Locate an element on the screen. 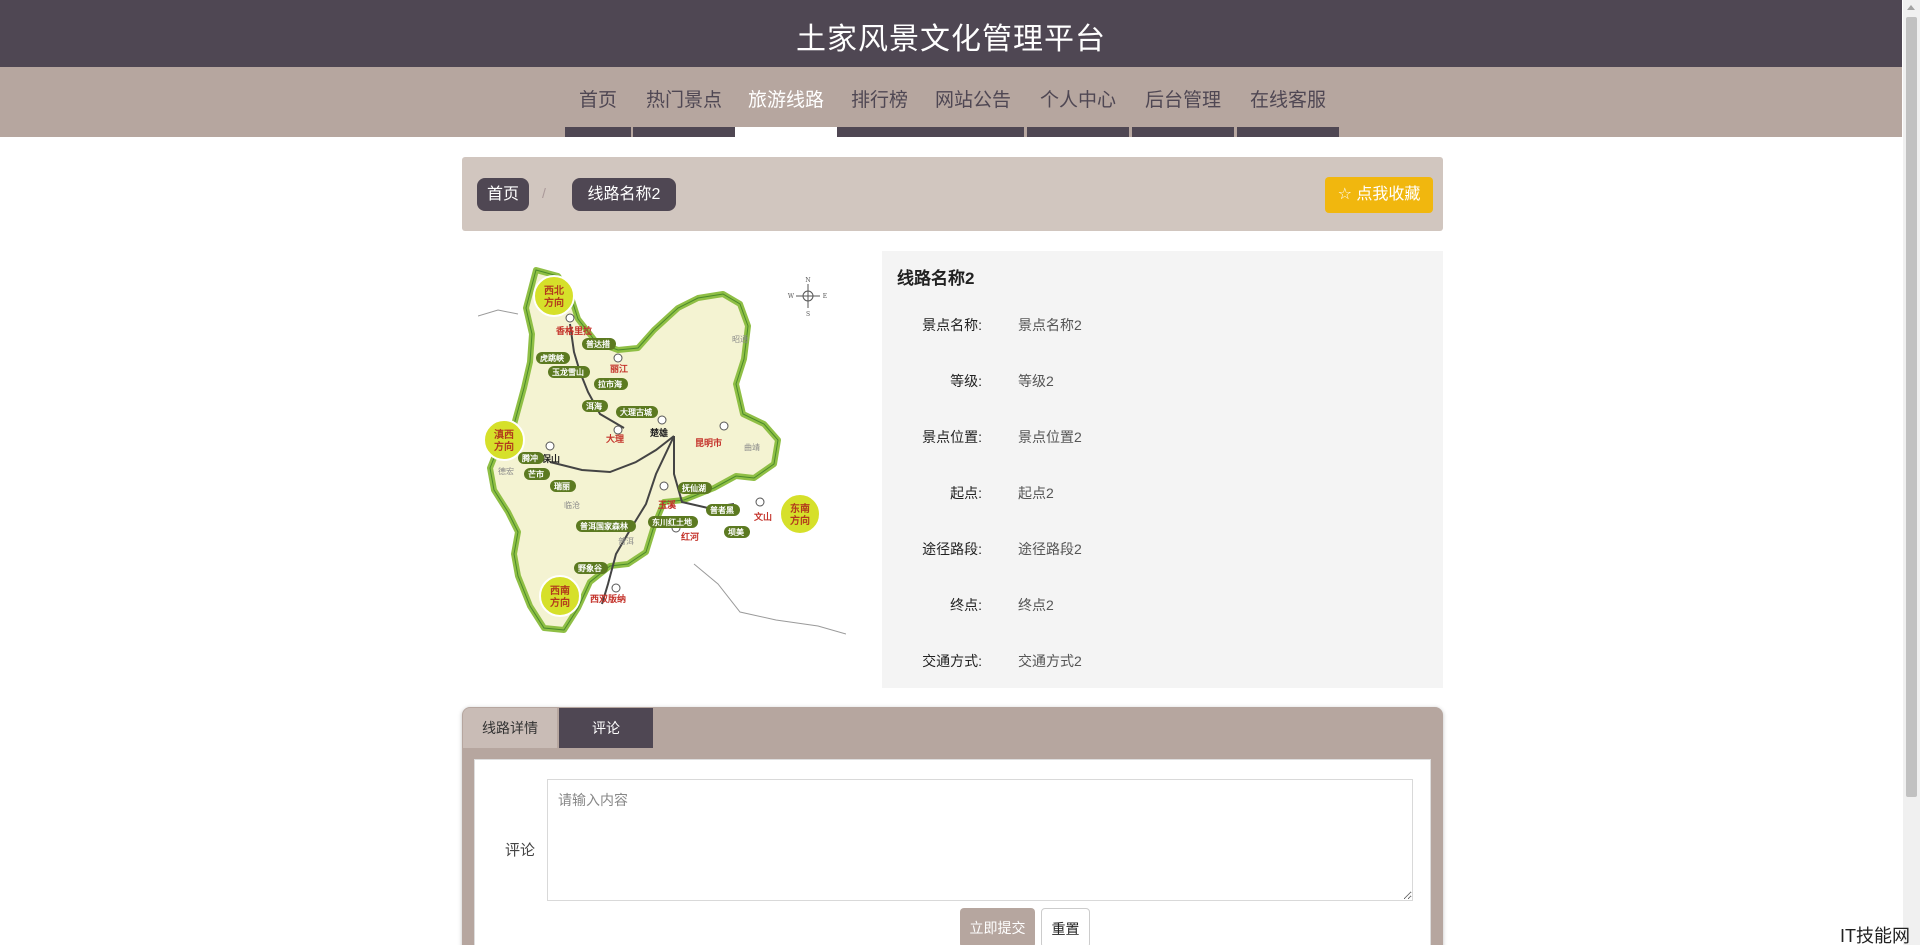  direction-southeast: 东南 方向 is located at coordinates (800, 514).